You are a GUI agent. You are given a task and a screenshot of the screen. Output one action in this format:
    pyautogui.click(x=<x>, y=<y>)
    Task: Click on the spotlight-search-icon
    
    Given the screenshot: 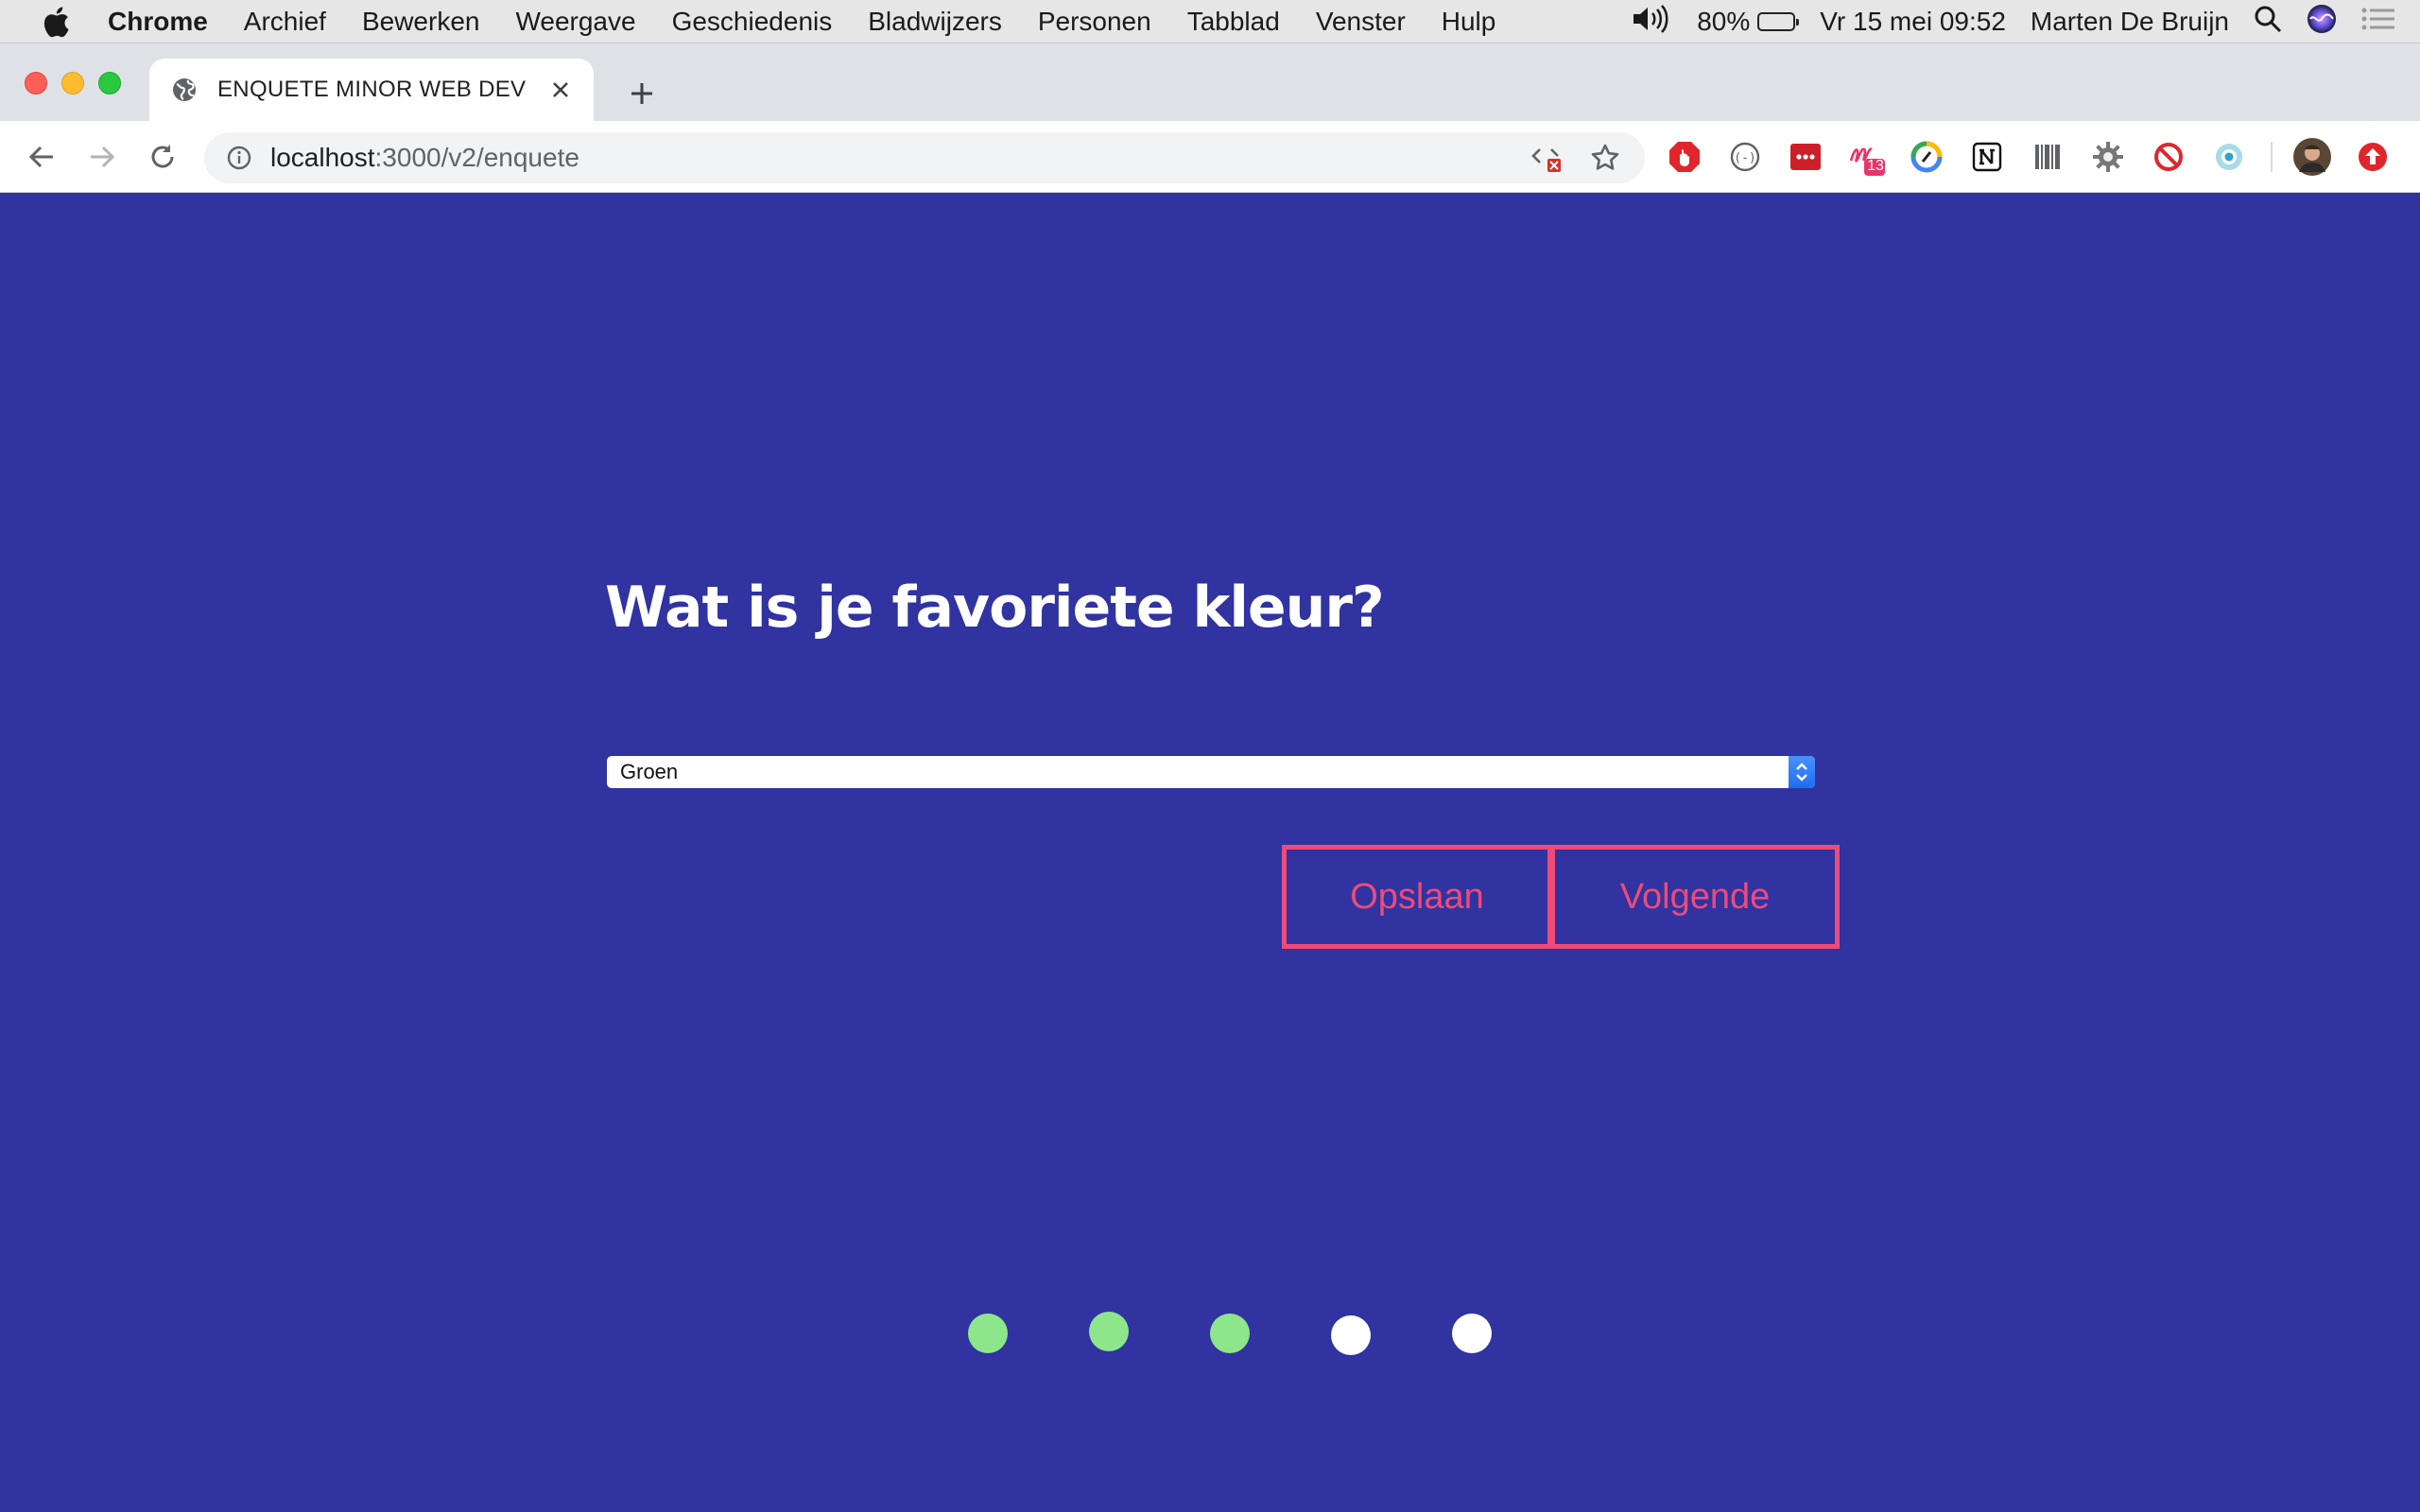 What is the action you would take?
    pyautogui.click(x=2268, y=22)
    